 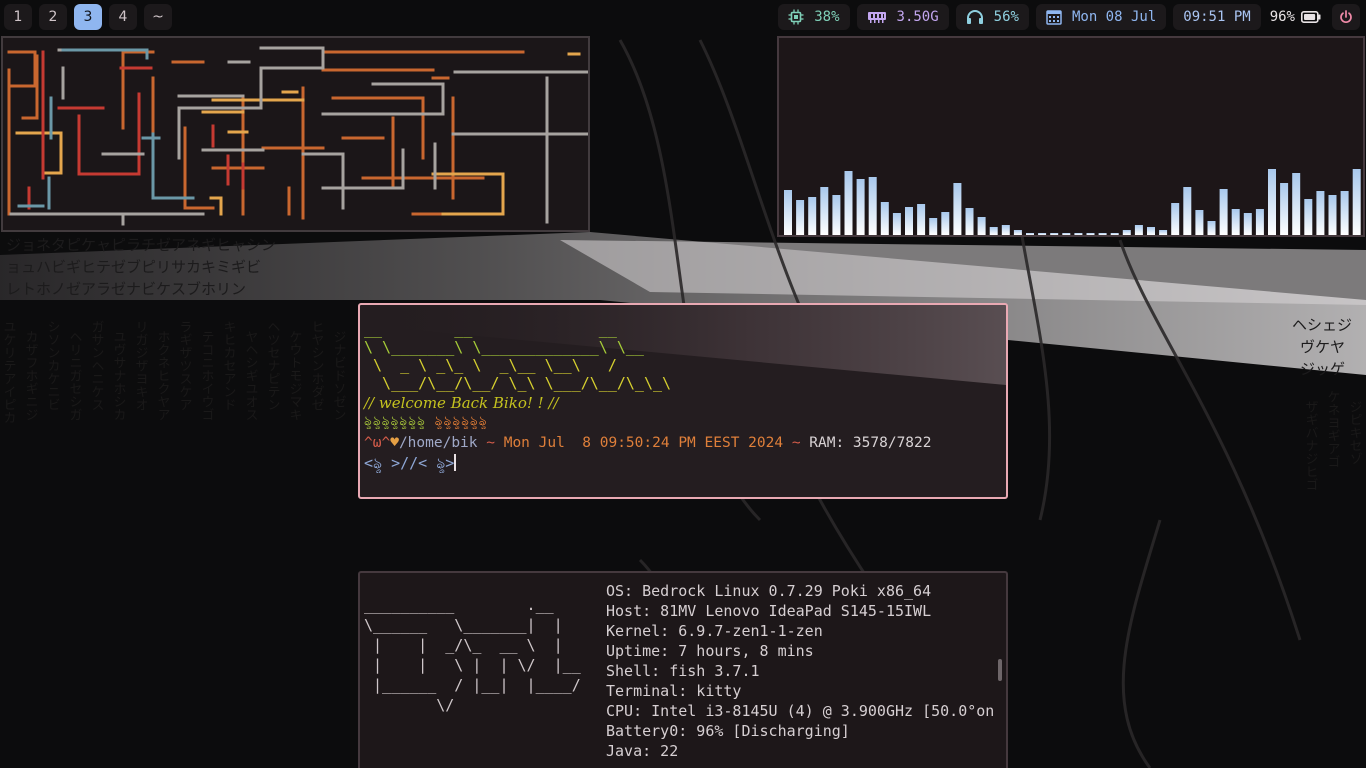 I want to click on headphones-icon, so click(x=975, y=17).